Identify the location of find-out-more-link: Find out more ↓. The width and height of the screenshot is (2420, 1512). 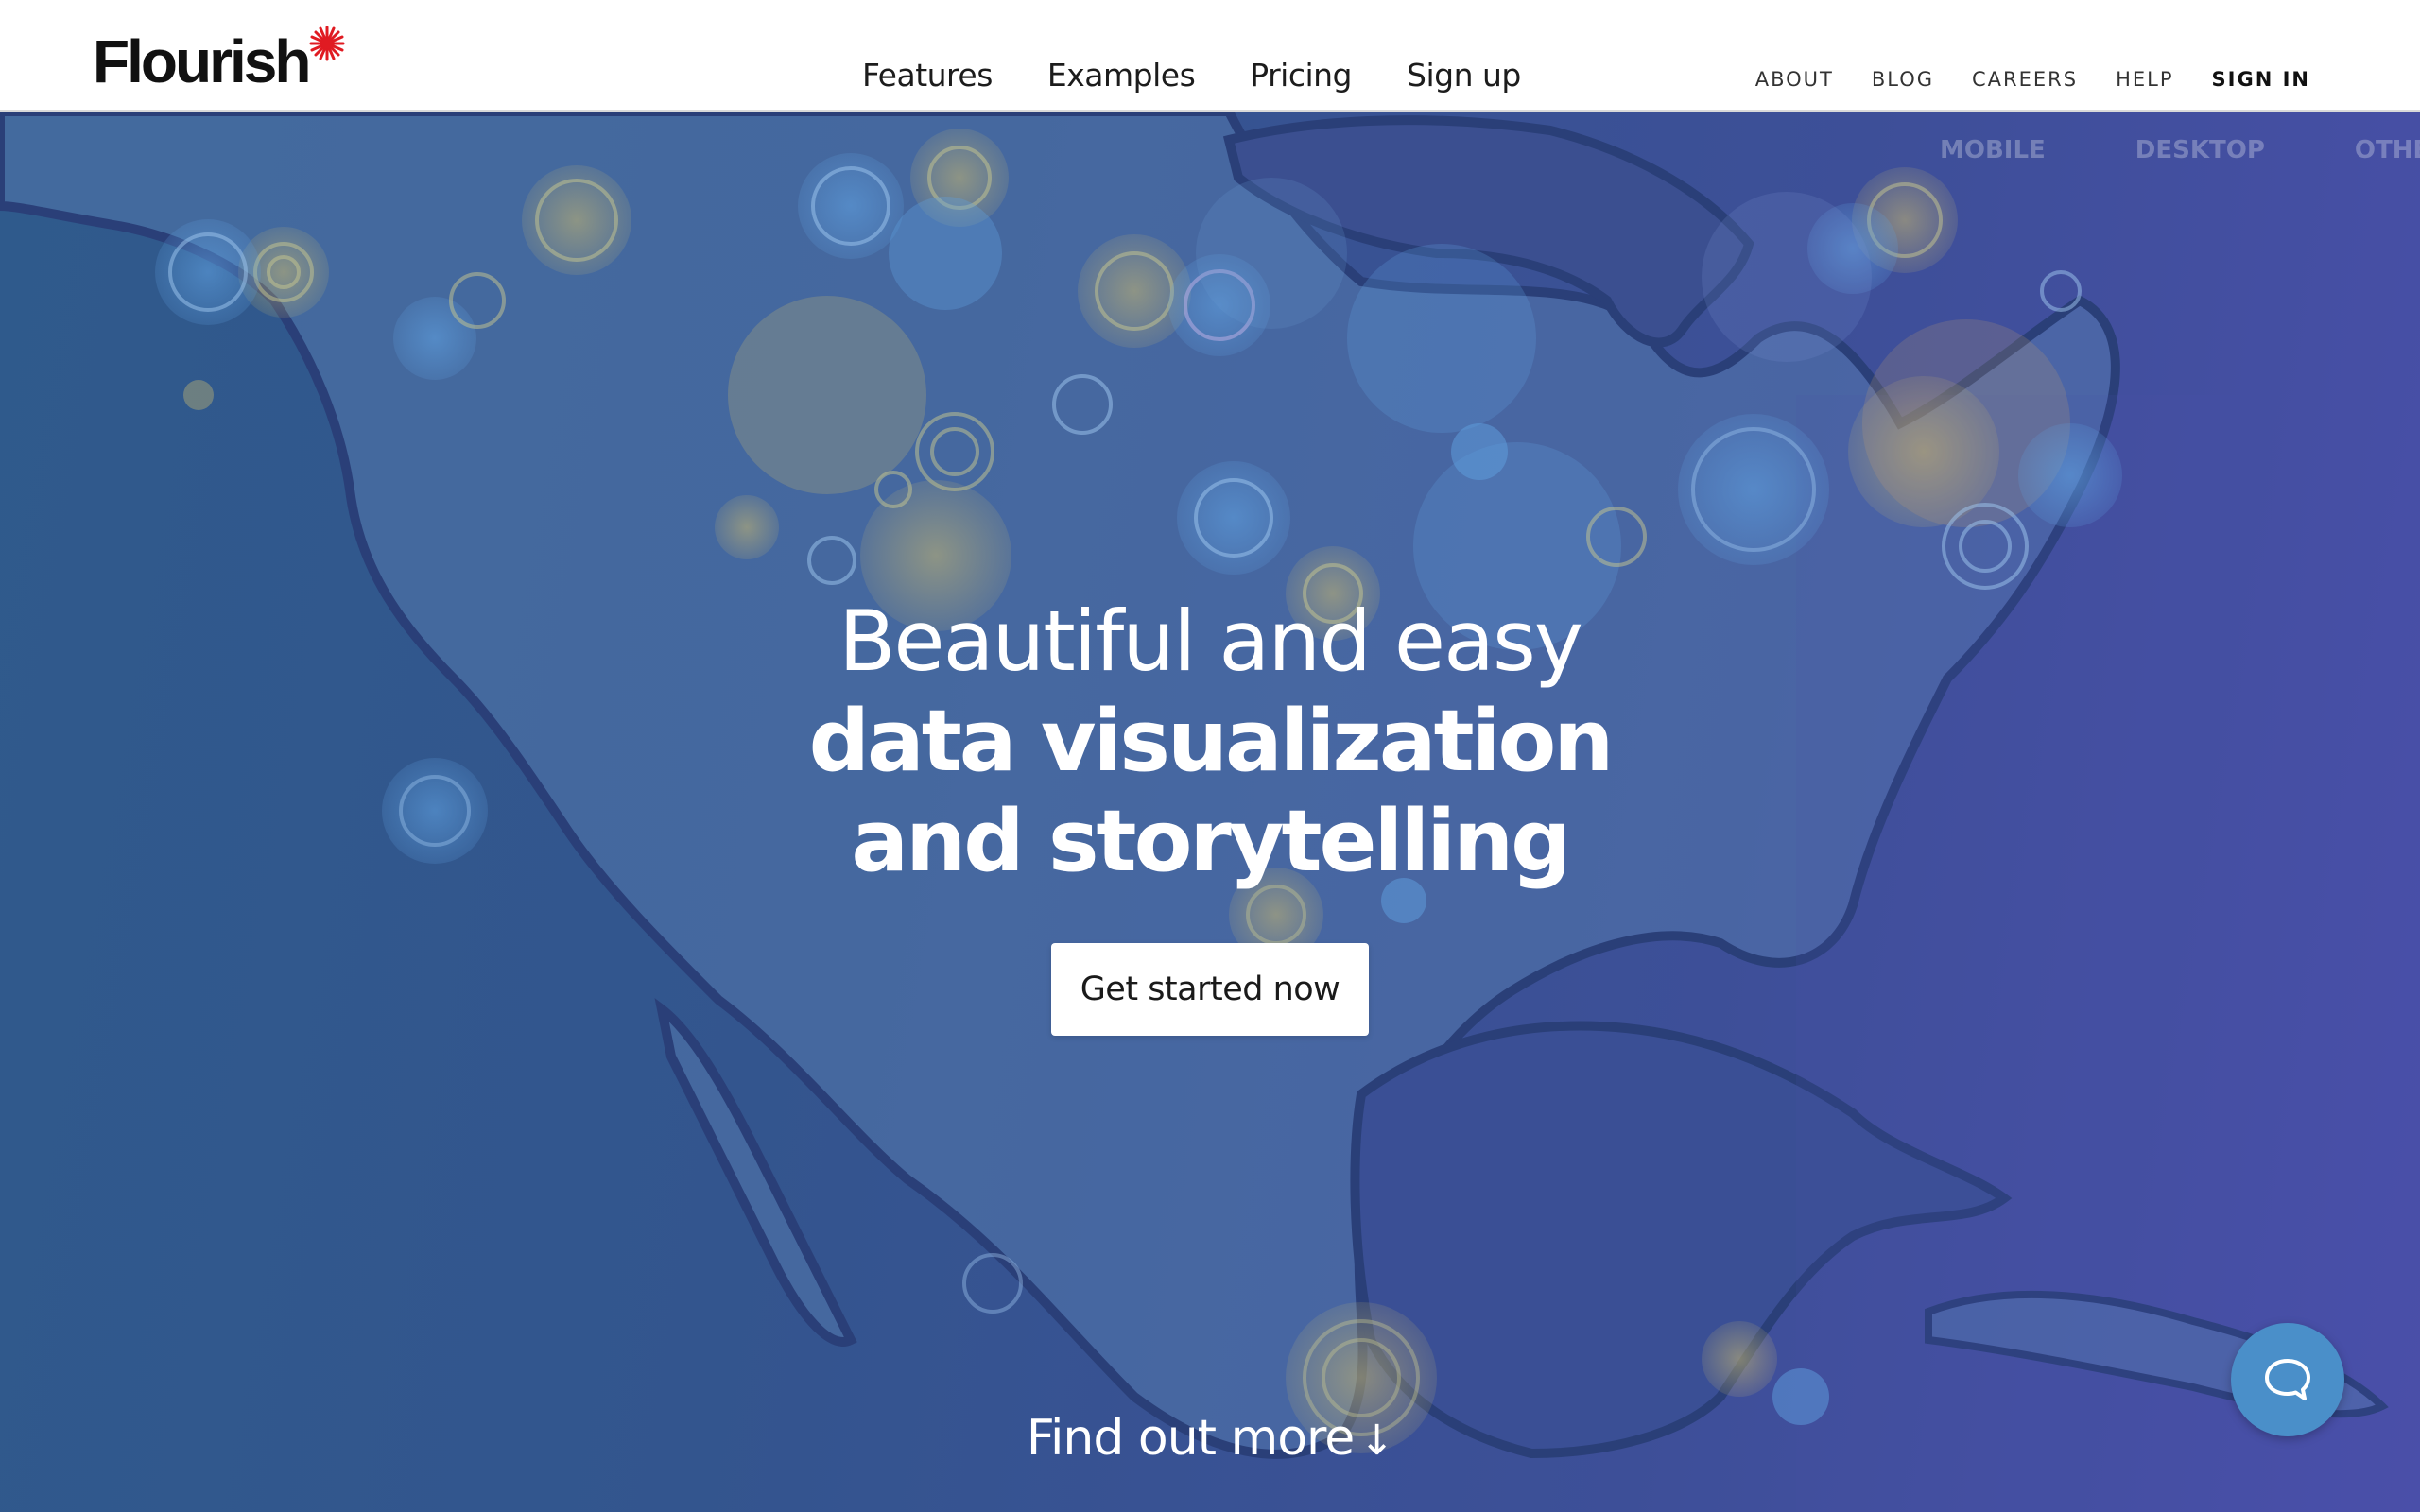
(1210, 1438).